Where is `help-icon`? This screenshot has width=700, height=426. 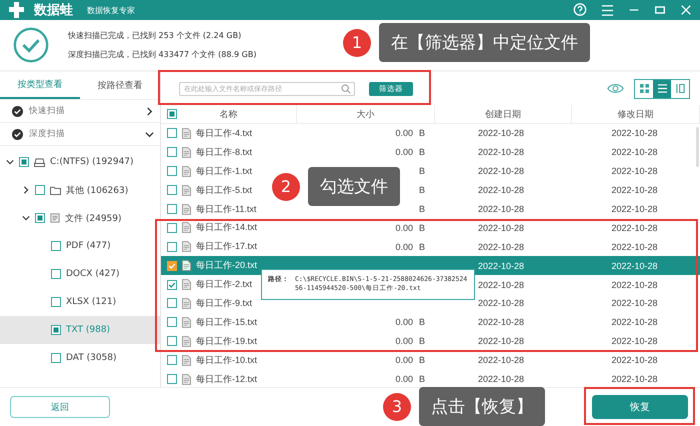
help-icon is located at coordinates (580, 10).